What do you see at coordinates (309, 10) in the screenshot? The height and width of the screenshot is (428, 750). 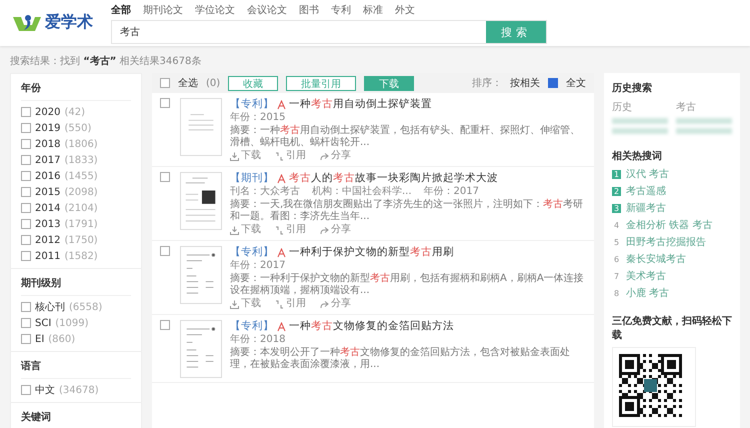 I see `category-tab: 图书` at bounding box center [309, 10].